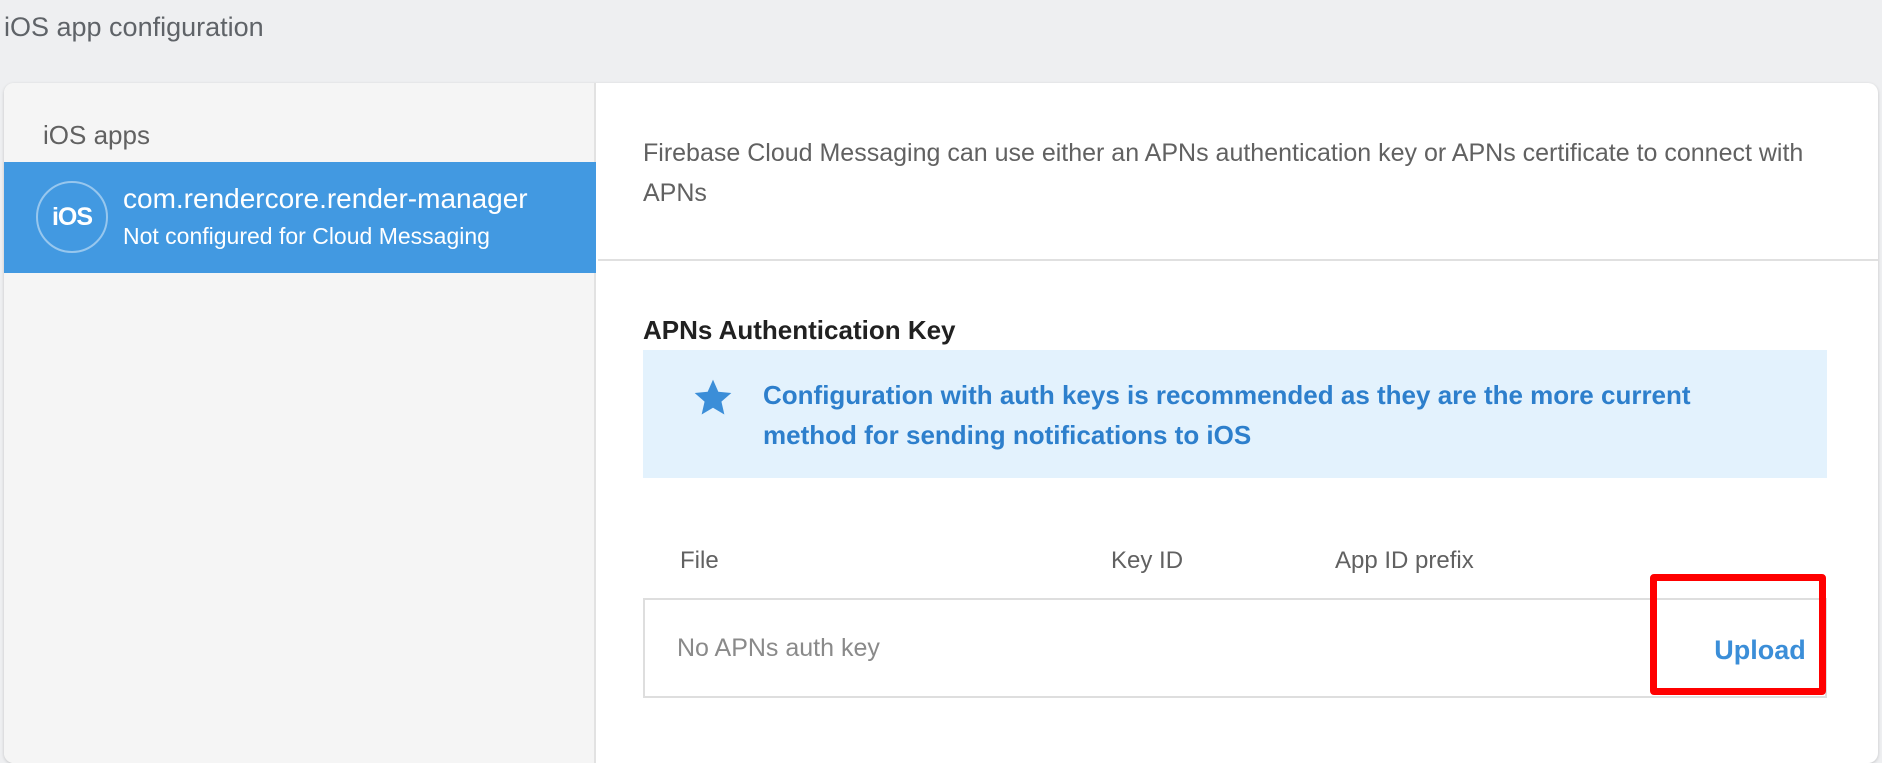 The image size is (1882, 763). What do you see at coordinates (1238, 260) in the screenshot?
I see `divider` at bounding box center [1238, 260].